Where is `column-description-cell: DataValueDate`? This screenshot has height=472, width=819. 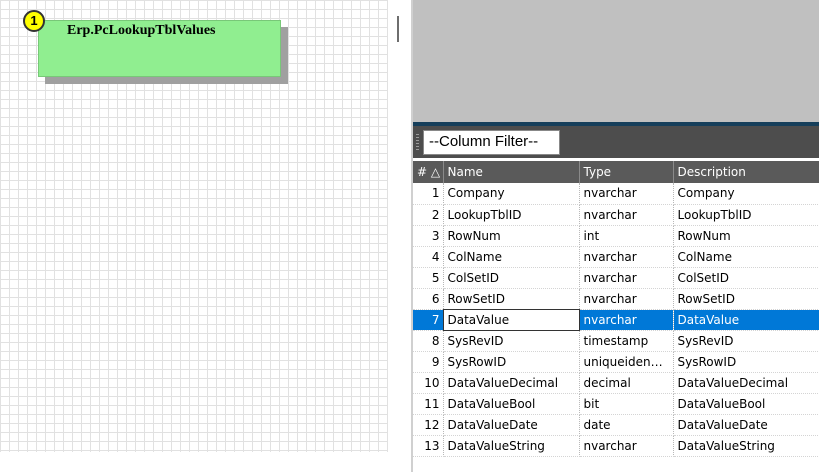
column-description-cell: DataValueDate is located at coordinates (746, 425).